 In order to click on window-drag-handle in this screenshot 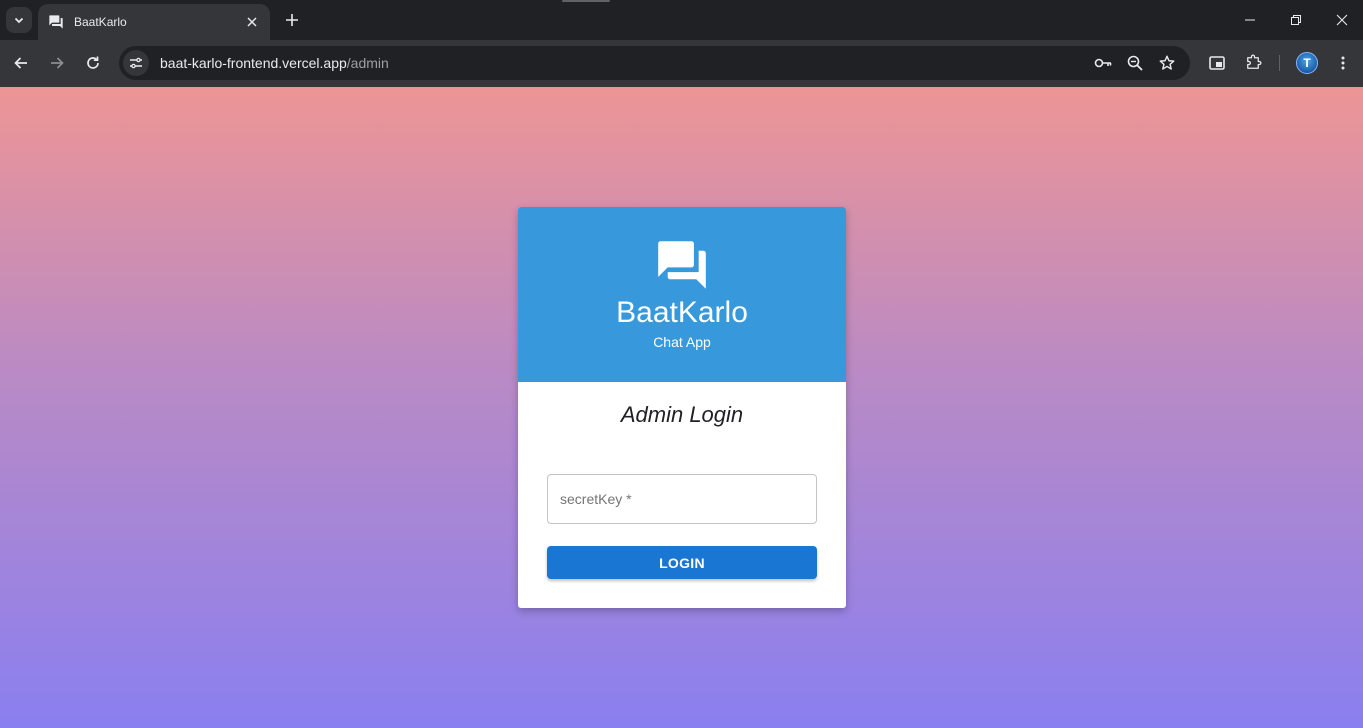, I will do `click(586, 1)`.